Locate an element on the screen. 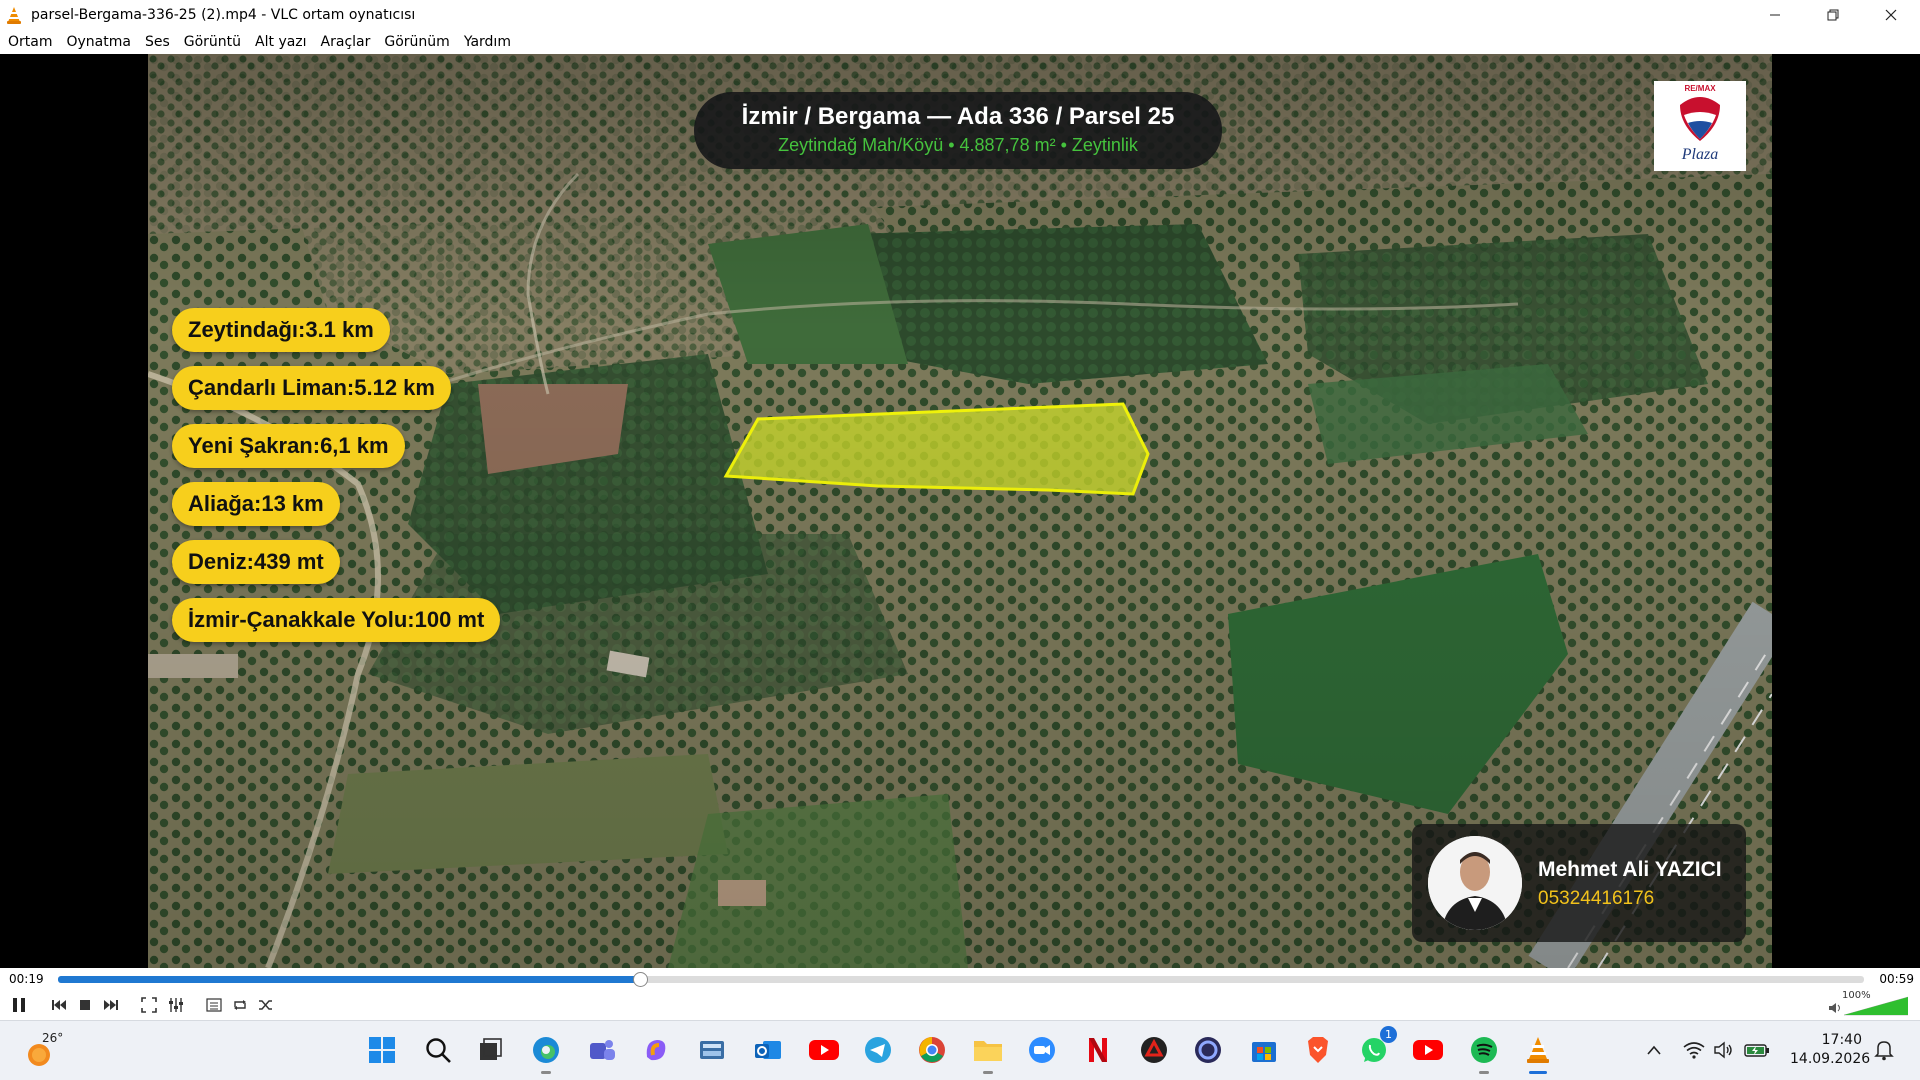 Image resolution: width=1920 pixels, height=1080 pixels. pause-button is located at coordinates (19, 1005).